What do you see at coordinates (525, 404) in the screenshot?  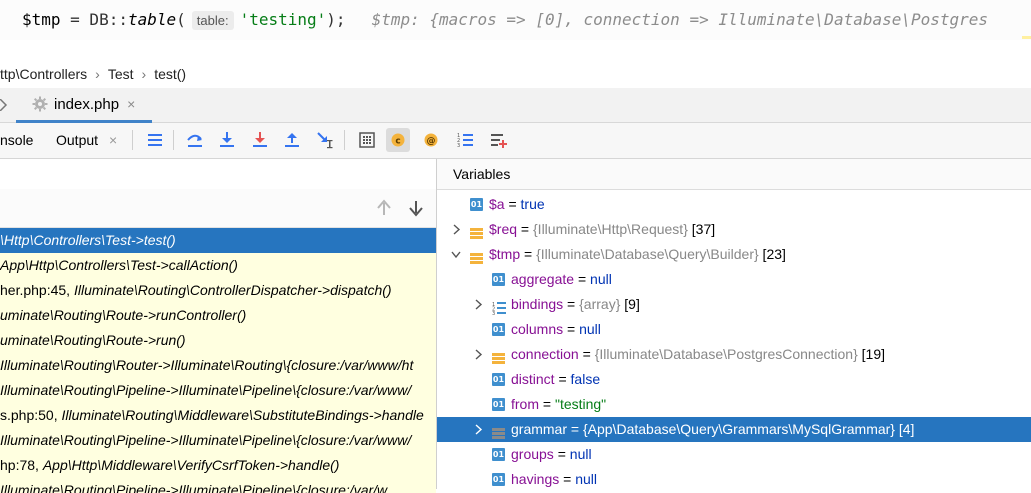 I see `variable-name: from` at bounding box center [525, 404].